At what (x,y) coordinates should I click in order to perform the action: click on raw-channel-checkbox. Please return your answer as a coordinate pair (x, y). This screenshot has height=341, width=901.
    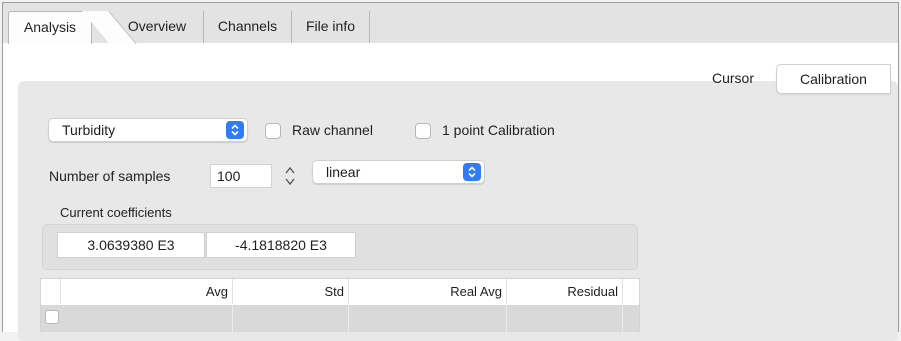
    Looking at the image, I should click on (273, 131).